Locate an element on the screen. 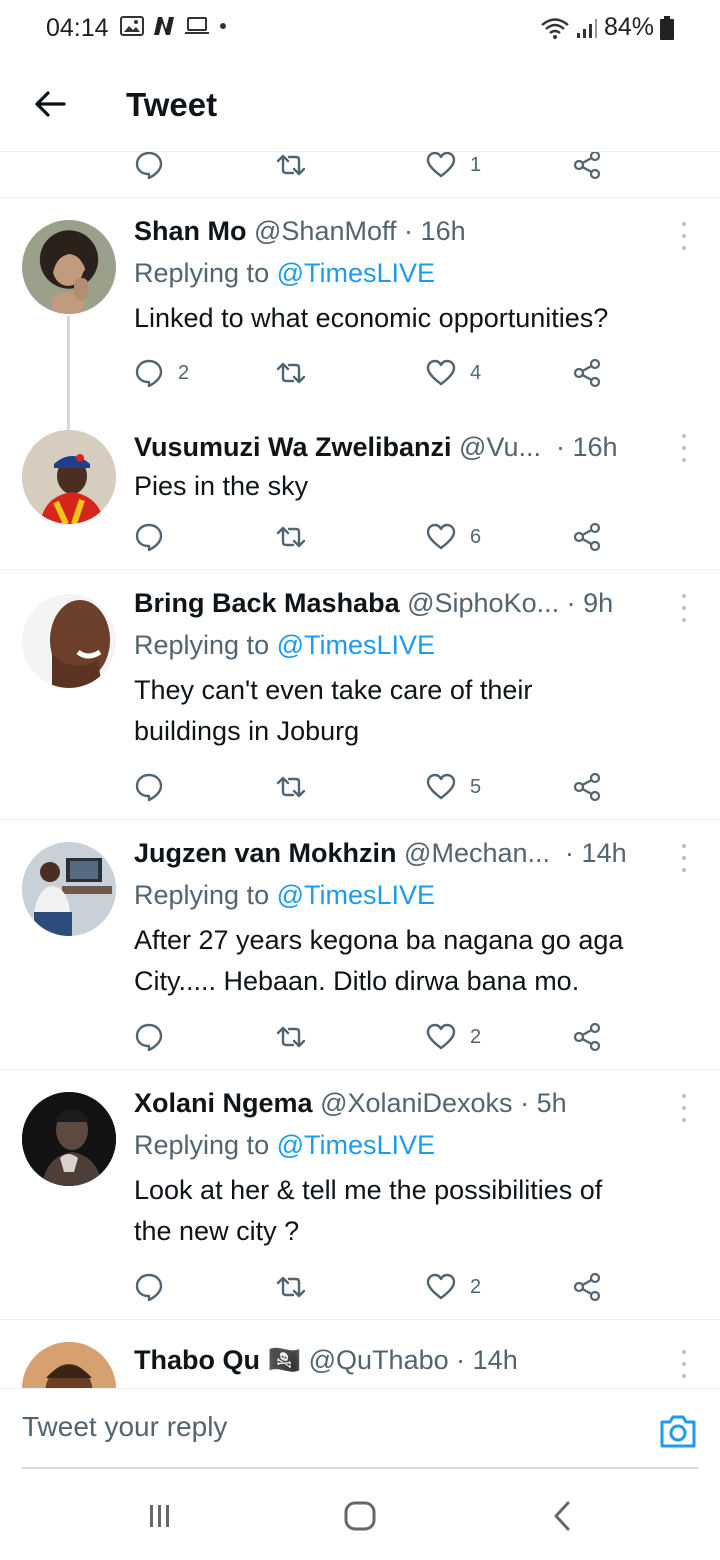 This screenshot has height=1560, width=720. author-name: Thabo Qu is located at coordinates (197, 1360).